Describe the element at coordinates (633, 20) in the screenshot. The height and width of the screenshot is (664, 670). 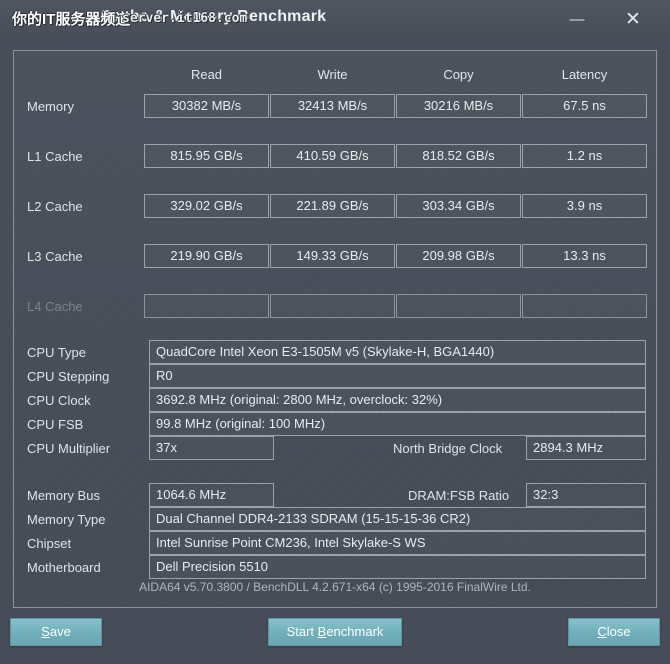
I see `close-icon: ✕` at that location.